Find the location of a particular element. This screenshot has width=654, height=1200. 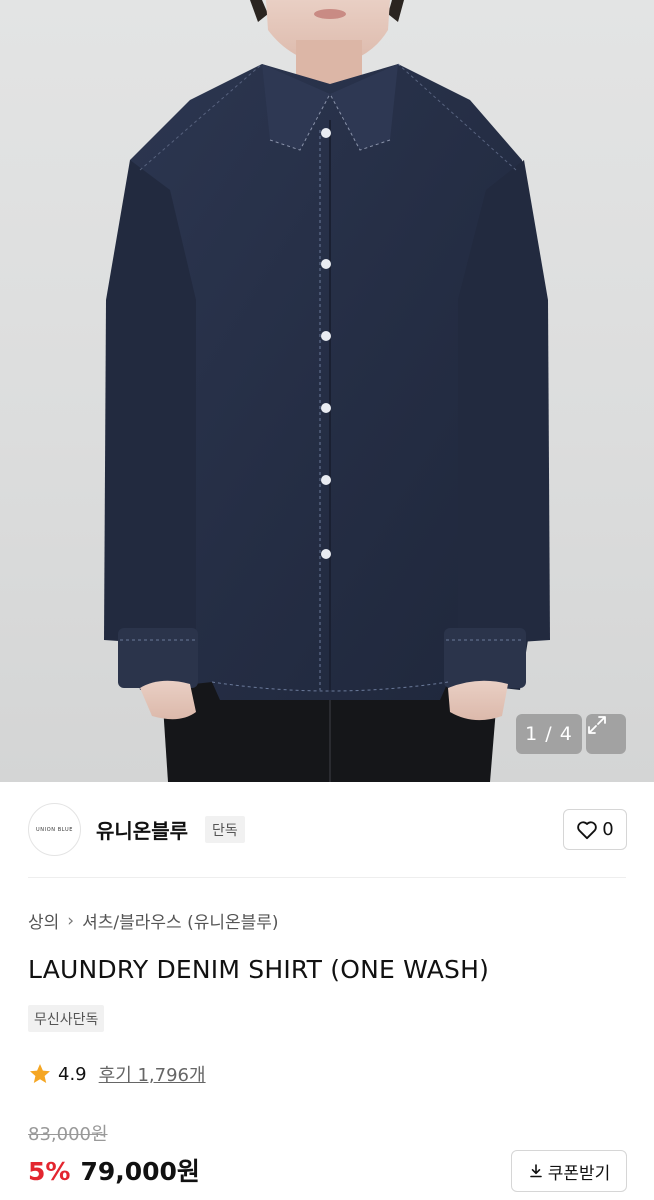

price-row: 5% 79,000원 is located at coordinates (114, 1170).